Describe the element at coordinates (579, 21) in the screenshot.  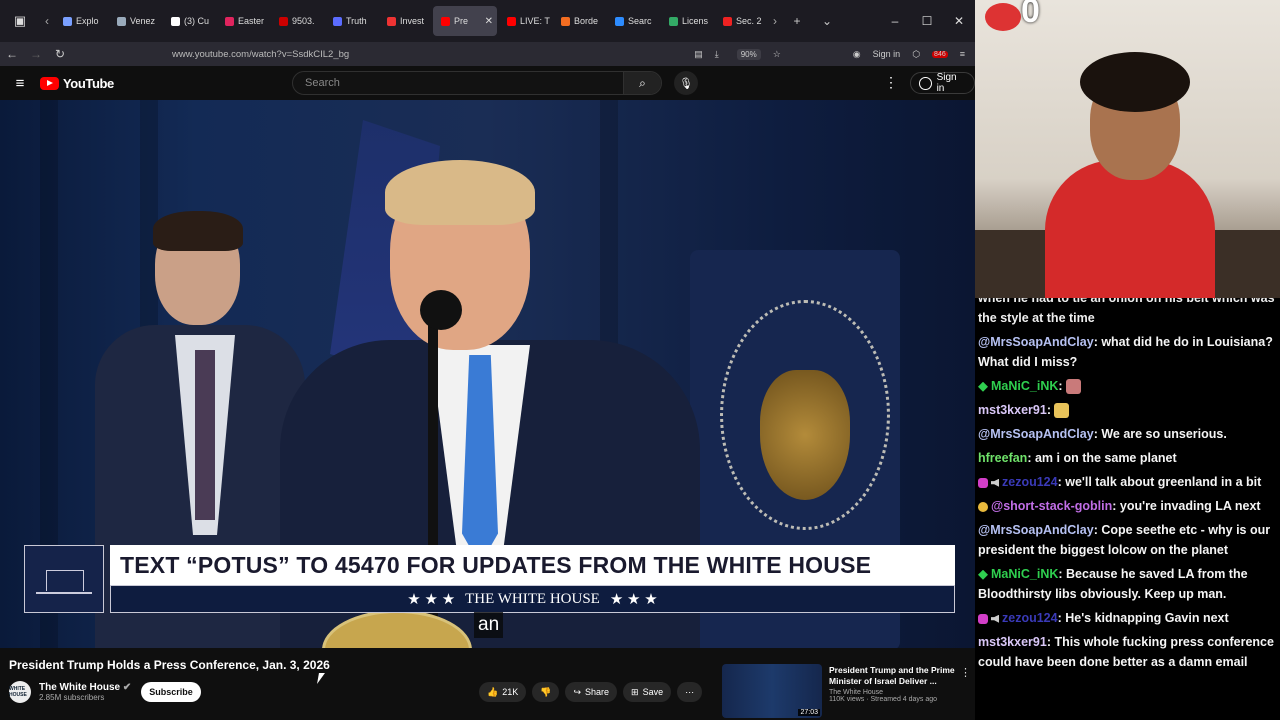
I see `browser-tab: Borde` at that location.